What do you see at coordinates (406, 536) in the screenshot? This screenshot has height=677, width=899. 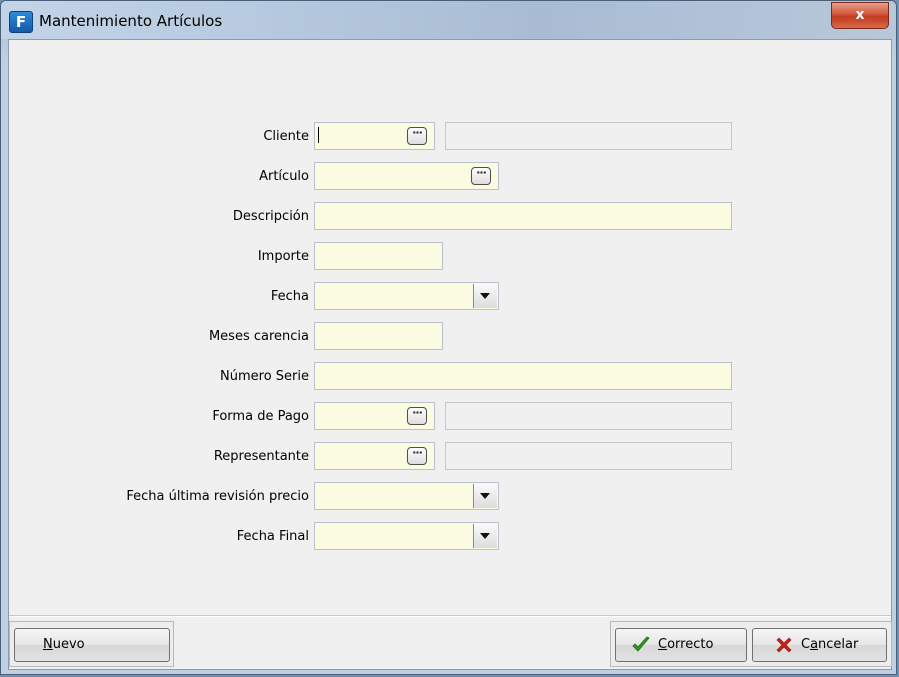 I see `fecha-final-field` at bounding box center [406, 536].